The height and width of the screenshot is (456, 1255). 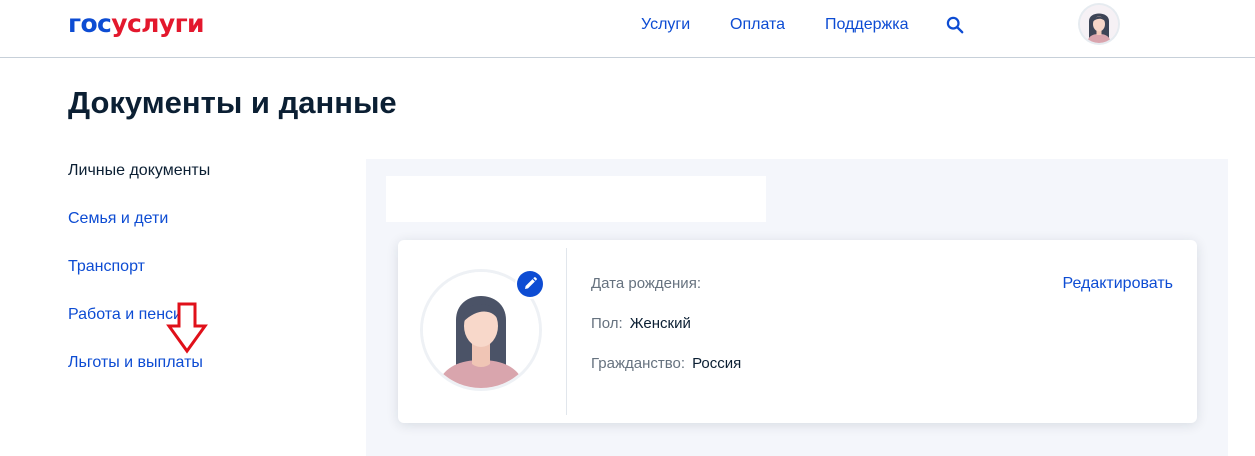 What do you see at coordinates (665, 25) in the screenshot?
I see `nav-services: Услуги` at bounding box center [665, 25].